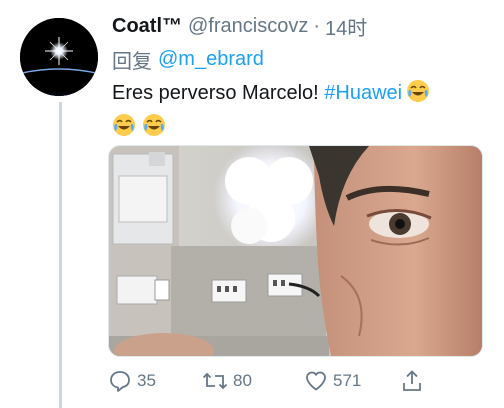  I want to click on tweet-text-body: Eres perverso Marcelo!, so click(218, 93).